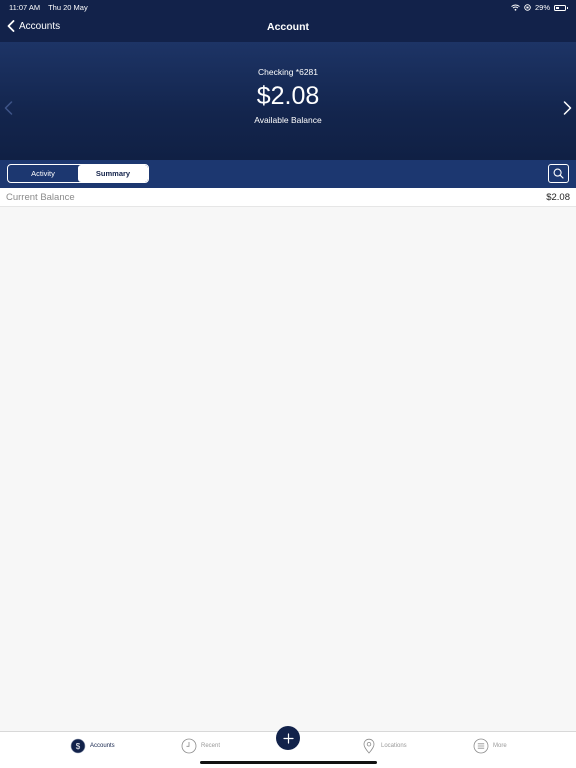  I want to click on plus-icon, so click(288, 738).